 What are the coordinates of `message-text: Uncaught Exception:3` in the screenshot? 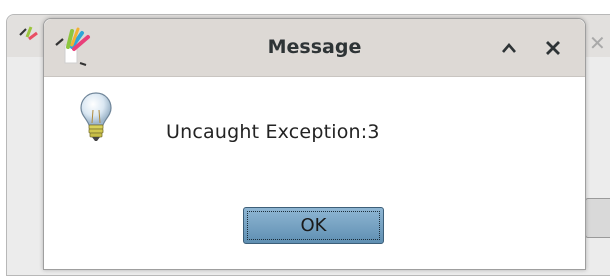 It's located at (273, 132).